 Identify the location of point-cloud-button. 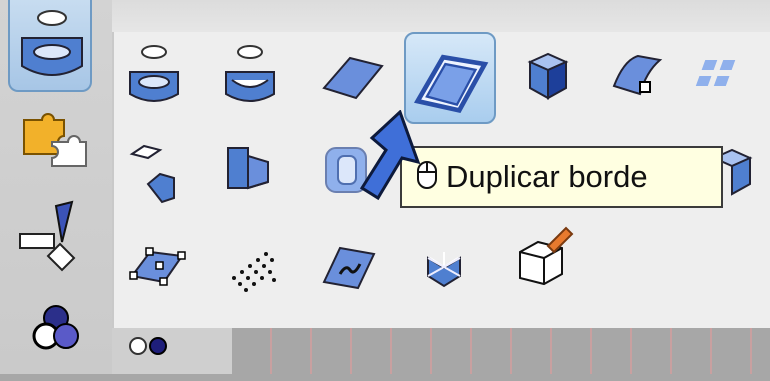
(252, 266).